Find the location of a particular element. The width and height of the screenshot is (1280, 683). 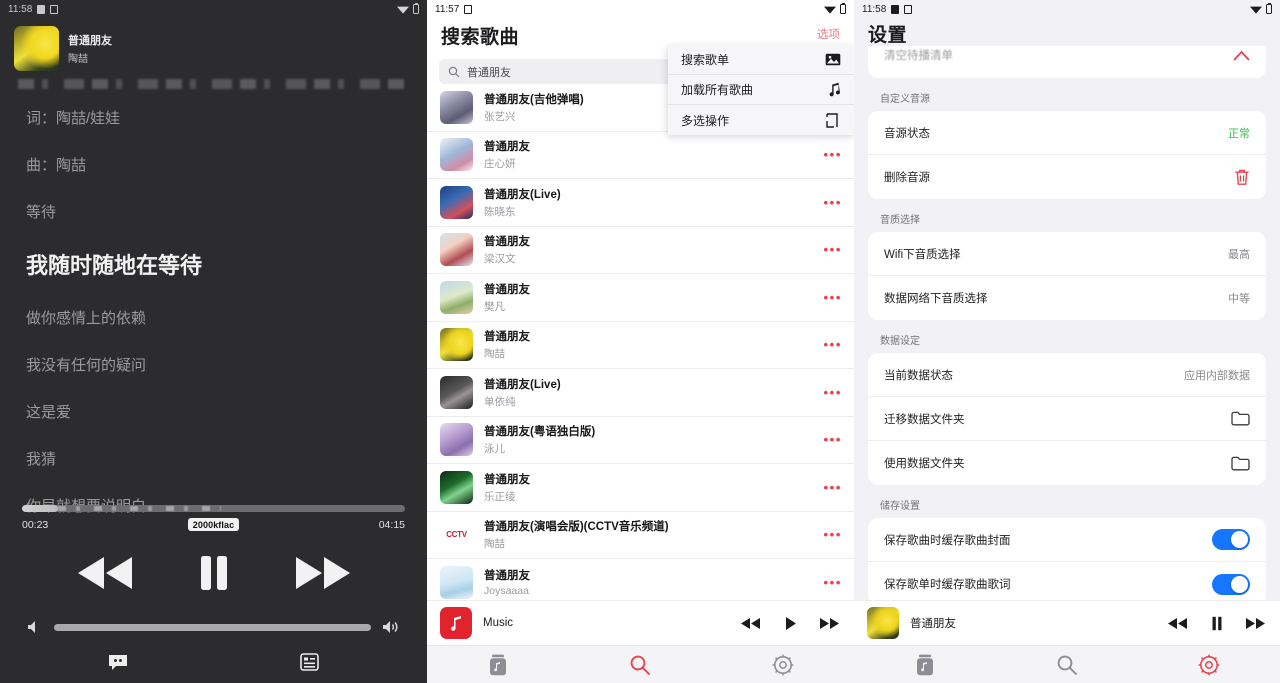

settings-row-label: 迁移数据文件夹 is located at coordinates (924, 419).